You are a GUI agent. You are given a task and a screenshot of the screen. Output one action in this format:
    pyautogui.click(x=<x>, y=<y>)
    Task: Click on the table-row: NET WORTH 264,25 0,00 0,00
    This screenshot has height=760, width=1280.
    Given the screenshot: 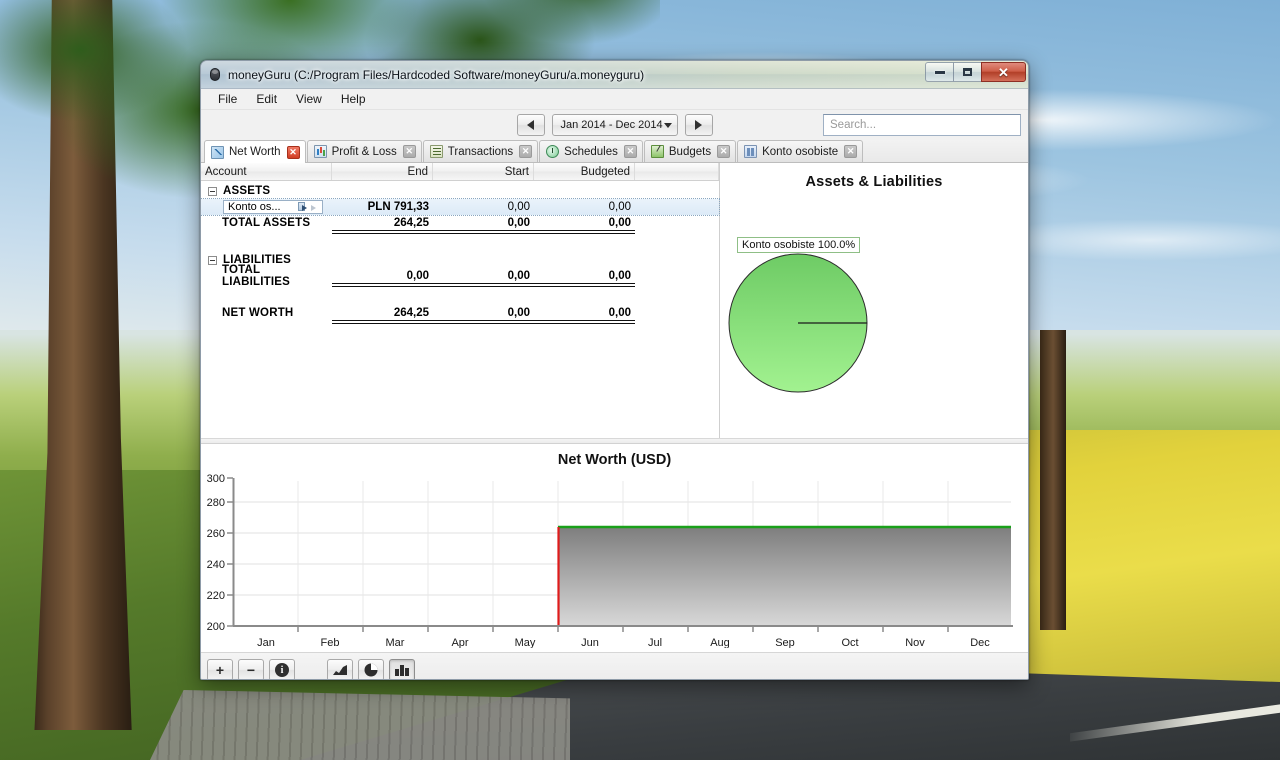 What is the action you would take?
    pyautogui.click(x=460, y=313)
    